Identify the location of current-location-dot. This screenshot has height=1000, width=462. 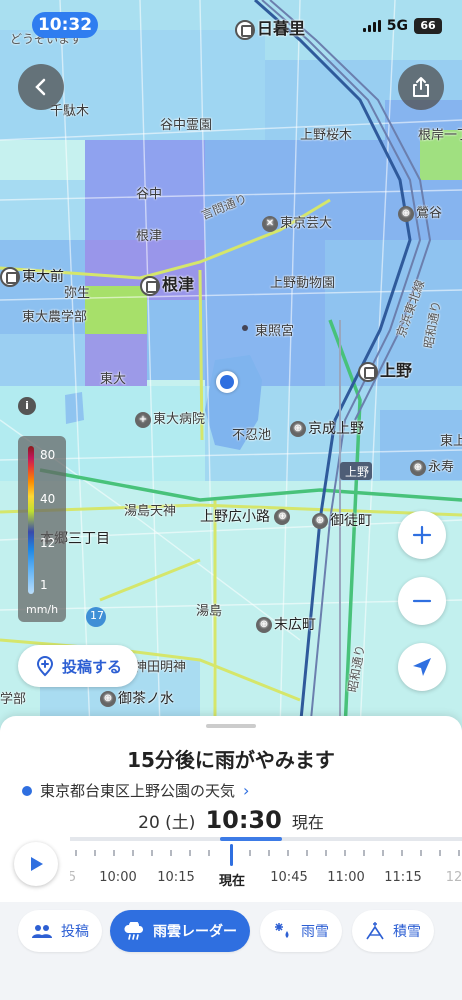
(227, 382).